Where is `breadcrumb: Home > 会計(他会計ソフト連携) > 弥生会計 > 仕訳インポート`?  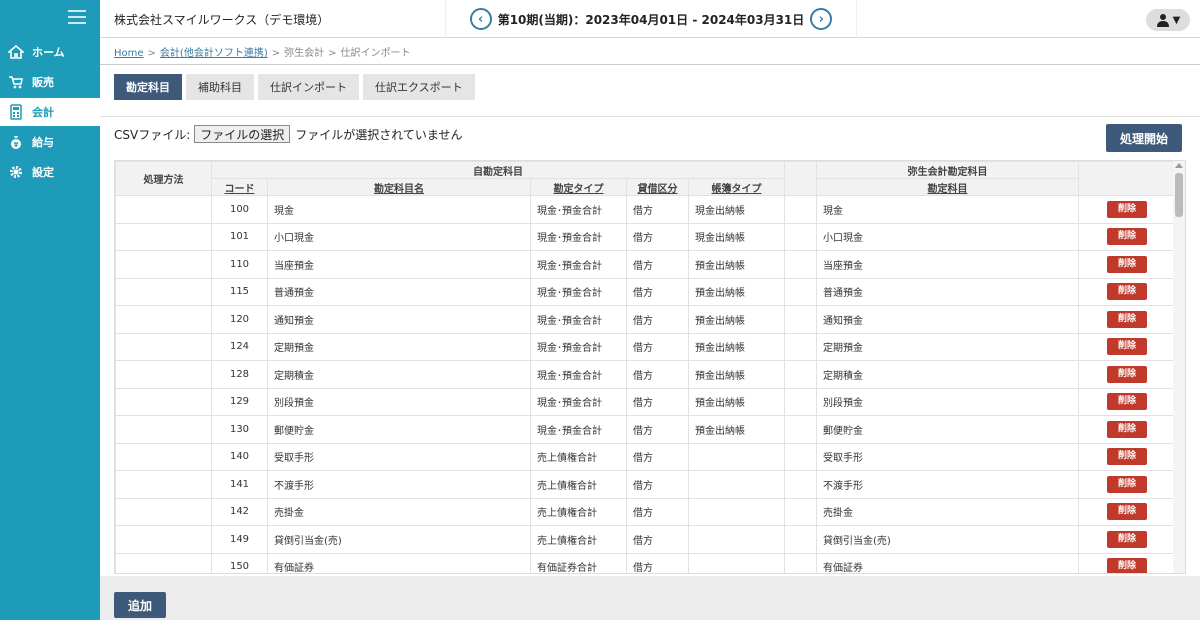
breadcrumb: Home > 会計(他会計ソフト連携) > 弥生会計 > 仕訳インポート is located at coordinates (262, 51).